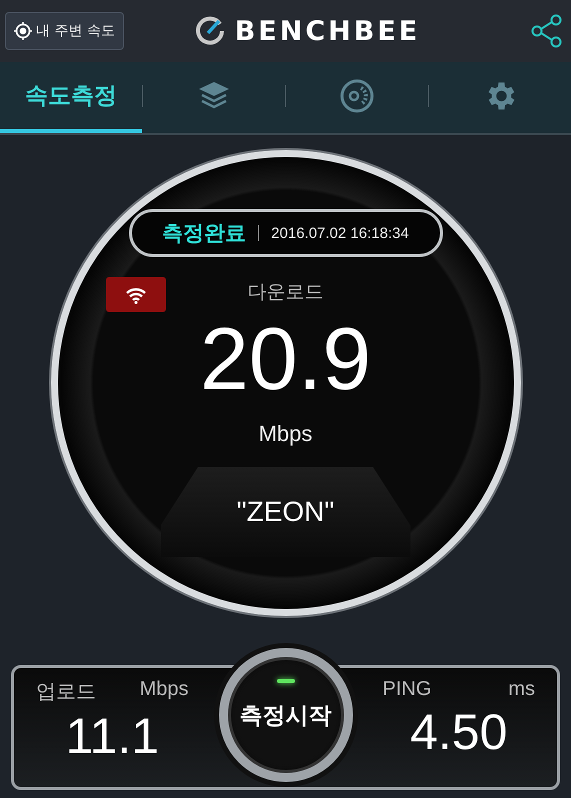 This screenshot has width=571, height=798. Describe the element at coordinates (340, 233) in the screenshot. I see `timestamp: 2016.07.02 16:18:34` at that location.